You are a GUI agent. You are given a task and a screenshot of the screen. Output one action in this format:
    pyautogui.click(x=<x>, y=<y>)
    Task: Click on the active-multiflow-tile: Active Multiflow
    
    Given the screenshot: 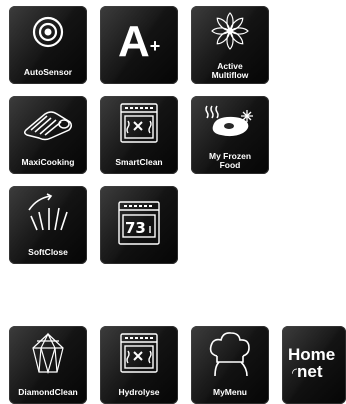 What is the action you would take?
    pyautogui.click(x=230, y=45)
    